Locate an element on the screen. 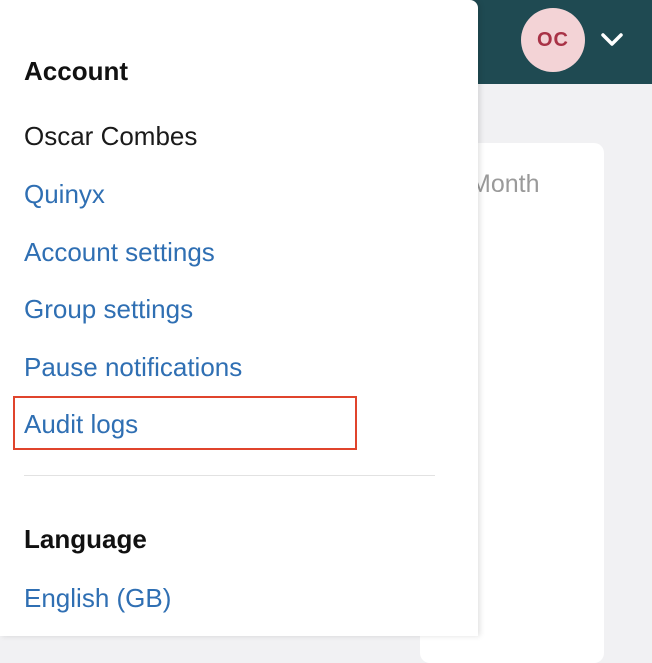 The height and width of the screenshot is (663, 652). menu-item-group-settings: Group settings is located at coordinates (108, 309).